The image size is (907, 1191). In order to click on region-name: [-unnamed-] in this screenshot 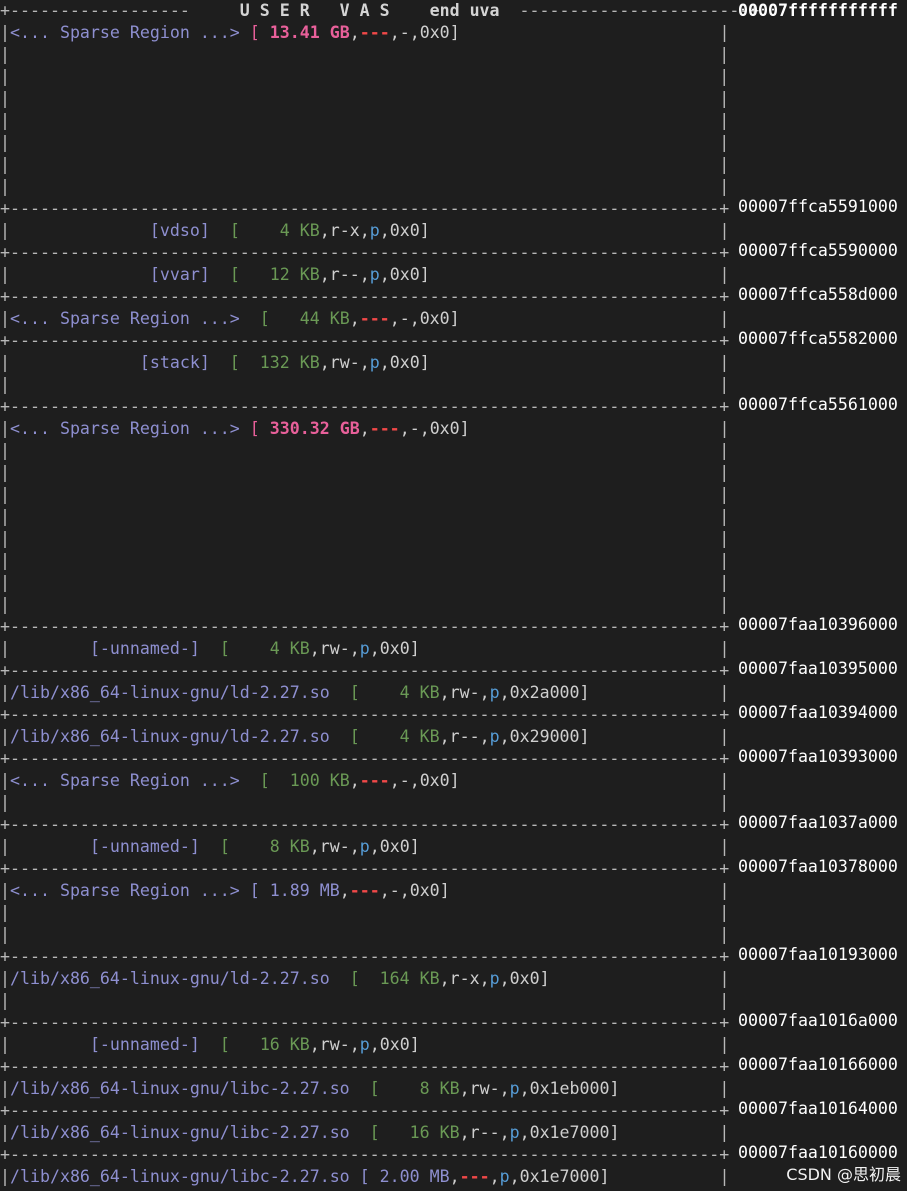, I will do `click(144, 648)`.